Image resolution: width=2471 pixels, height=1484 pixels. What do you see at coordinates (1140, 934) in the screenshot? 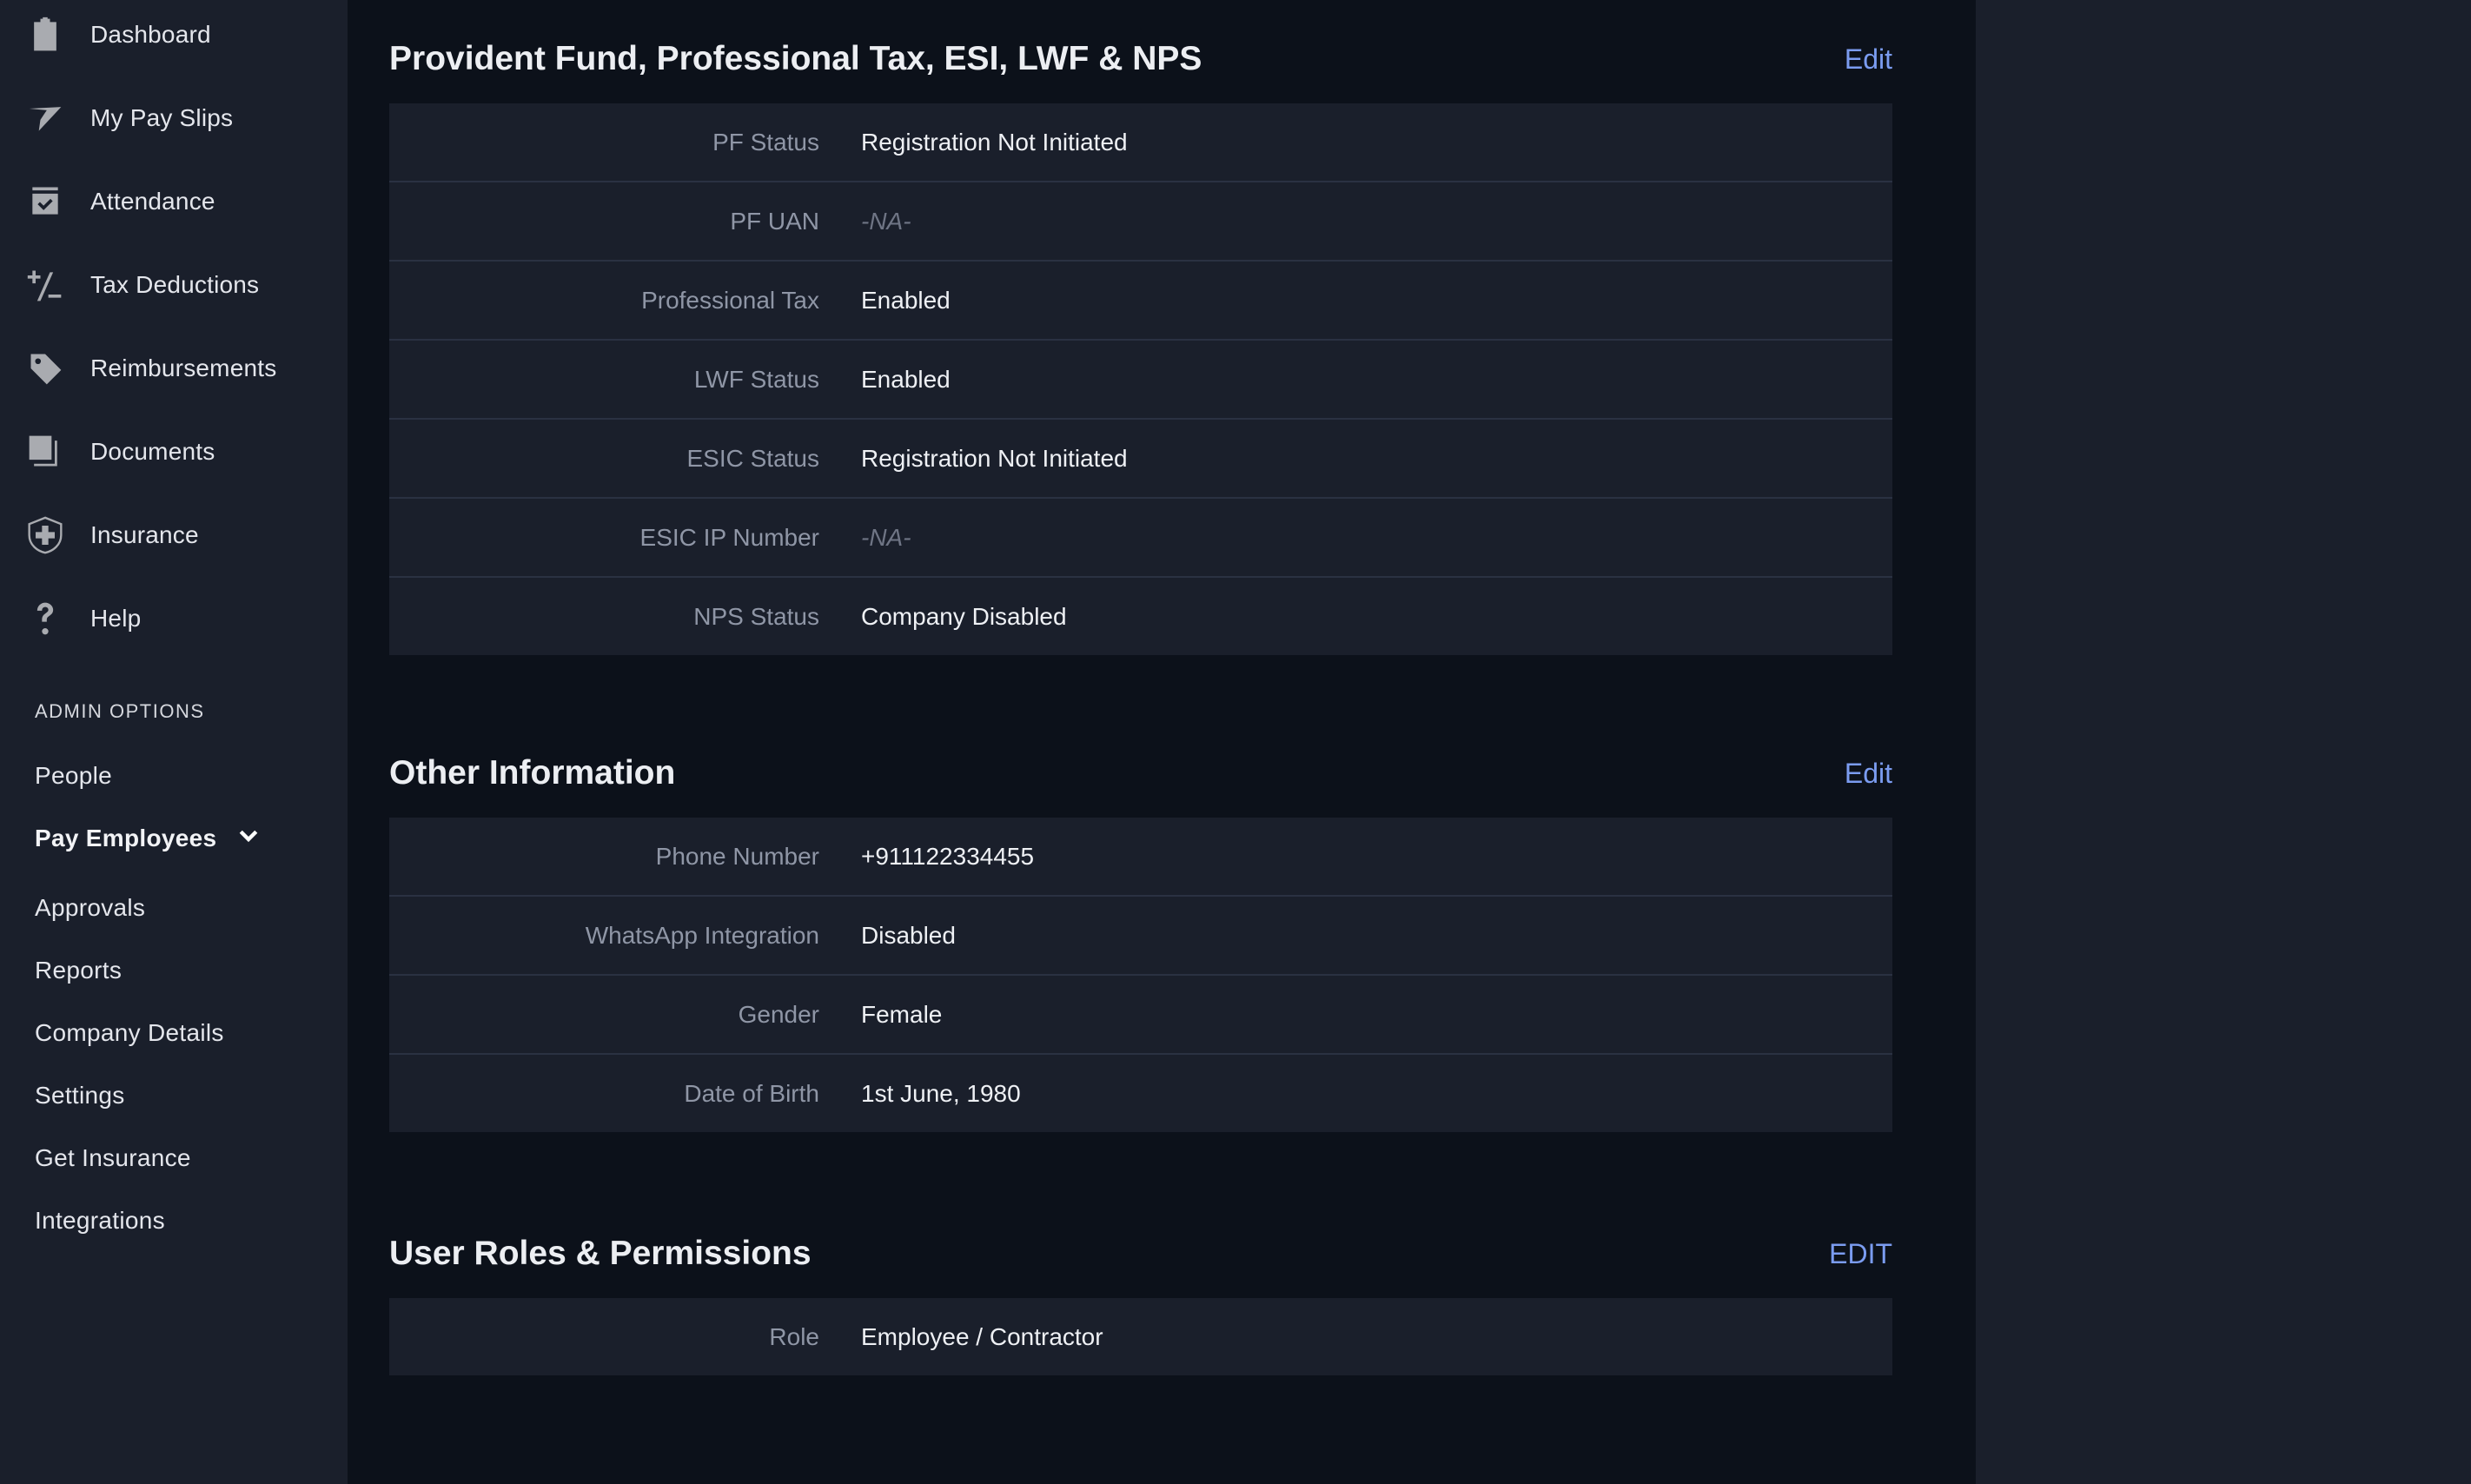
I see `detail-row-whatsapp-integration: WhatsApp Integration Disabled` at bounding box center [1140, 934].